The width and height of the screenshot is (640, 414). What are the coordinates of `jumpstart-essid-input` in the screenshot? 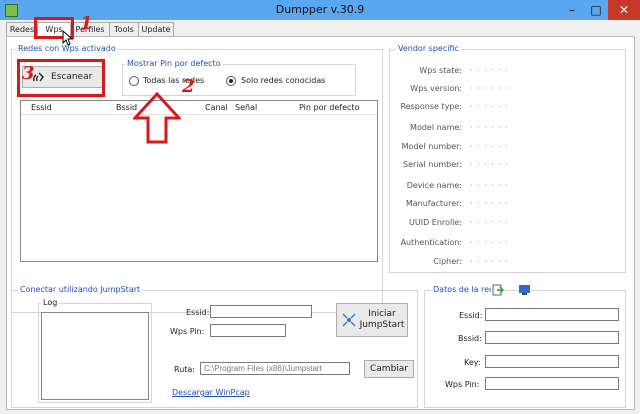 It's located at (261, 311).